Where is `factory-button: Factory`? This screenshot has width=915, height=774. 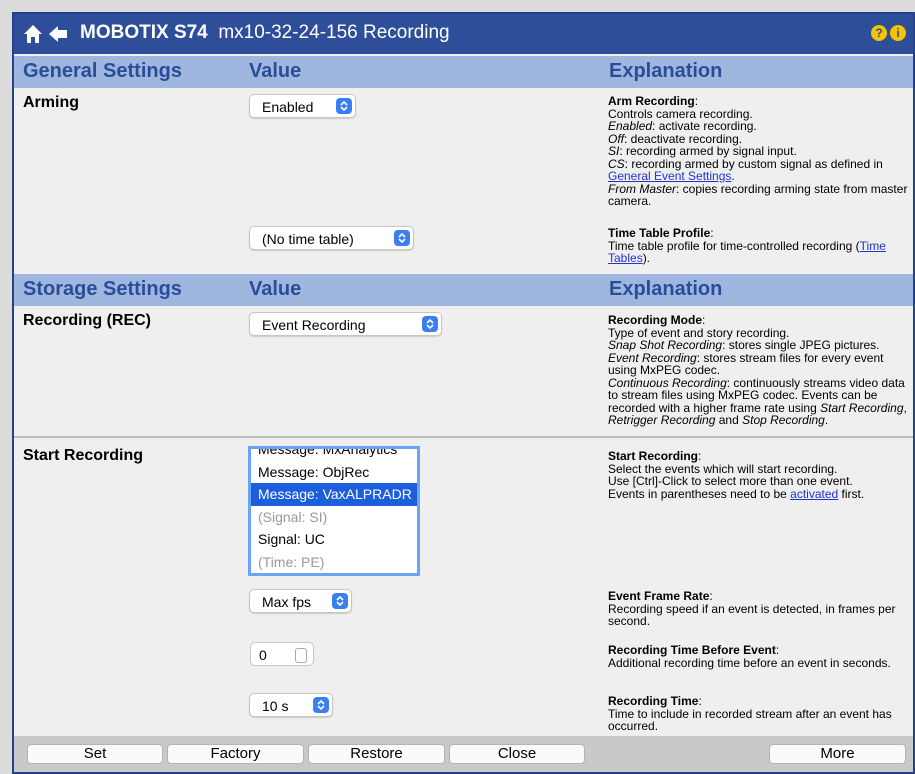 factory-button: Factory is located at coordinates (235, 754).